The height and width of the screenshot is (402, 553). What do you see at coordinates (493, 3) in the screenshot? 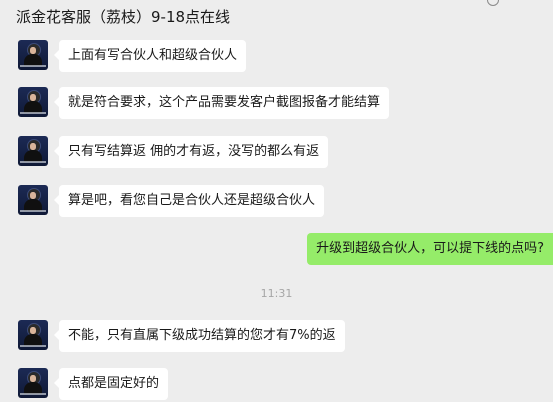
I see `circle-icon` at bounding box center [493, 3].